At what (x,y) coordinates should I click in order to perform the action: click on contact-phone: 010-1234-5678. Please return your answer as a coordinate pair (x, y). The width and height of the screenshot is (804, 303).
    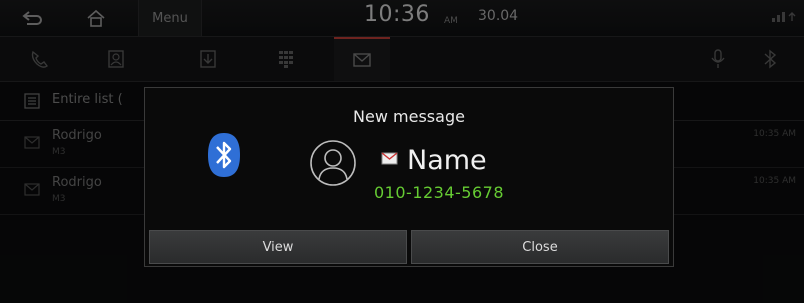
    Looking at the image, I should click on (439, 192).